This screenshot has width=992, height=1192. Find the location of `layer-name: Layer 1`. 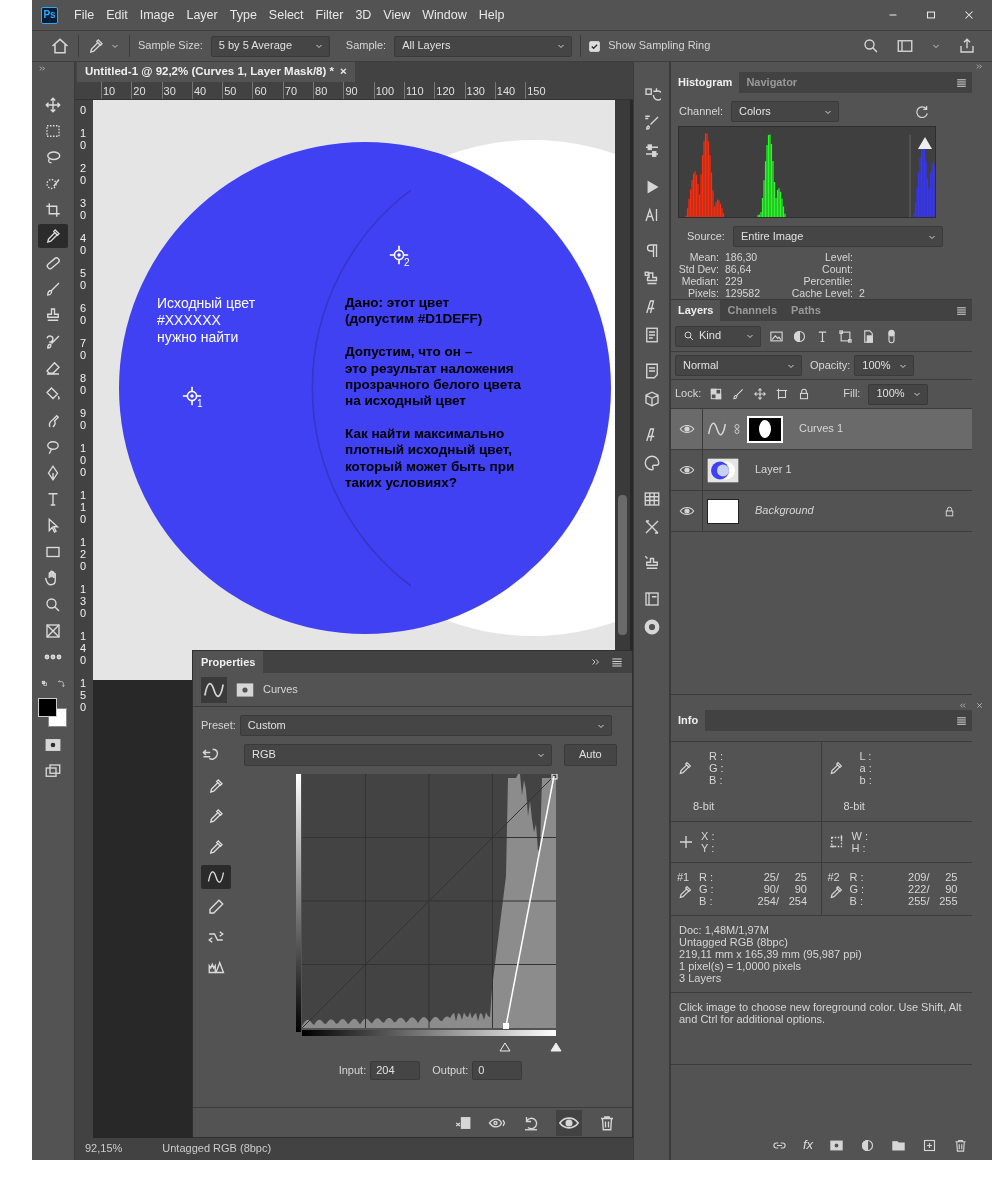

layer-name: Layer 1 is located at coordinates (773, 470).